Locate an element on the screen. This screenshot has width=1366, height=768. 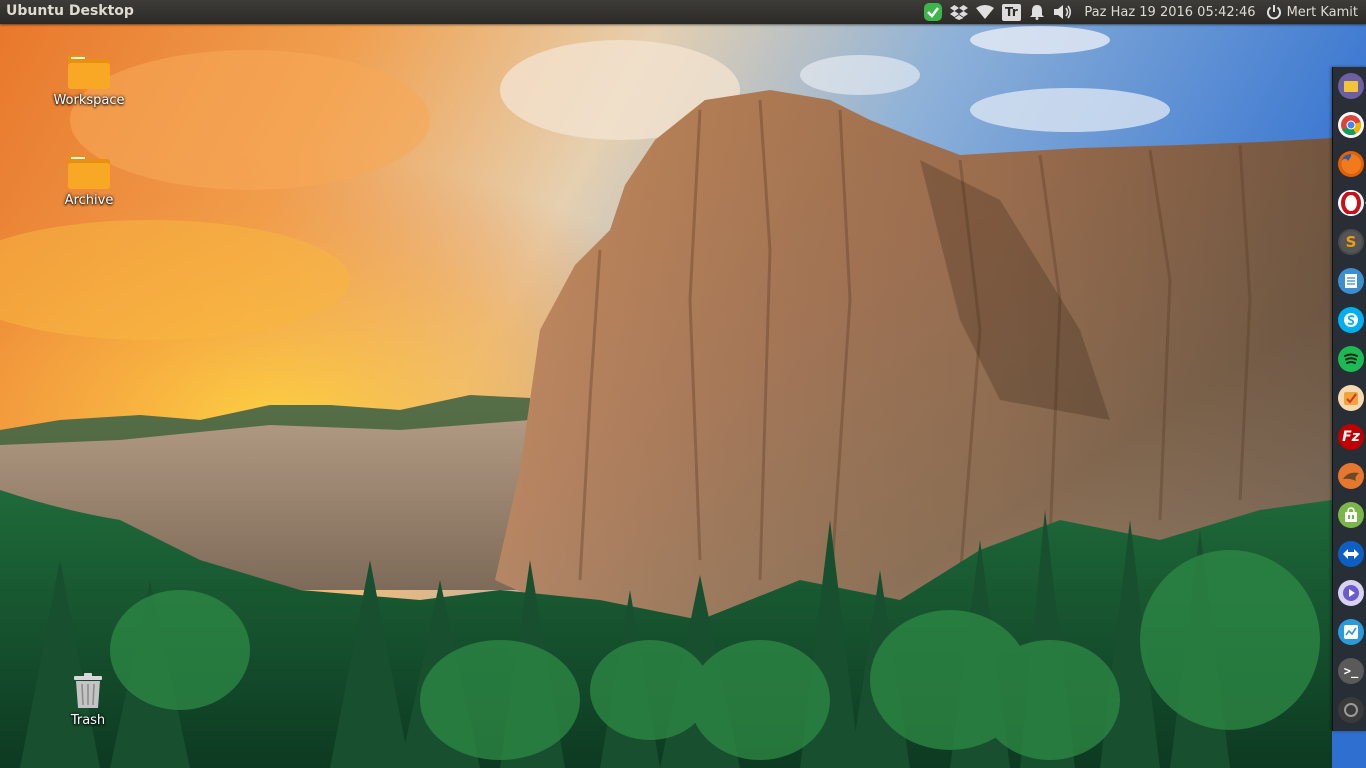
launcher-filezilla: Fz is located at coordinates (1351, 437).